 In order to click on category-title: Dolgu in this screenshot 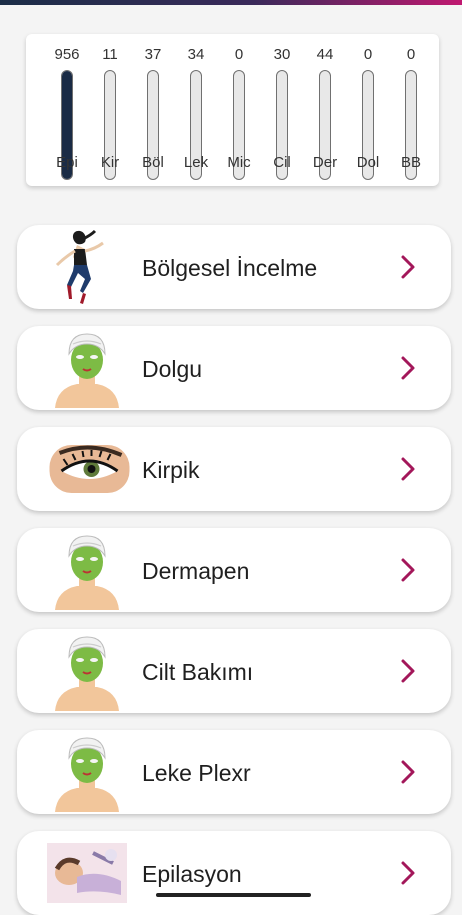, I will do `click(172, 369)`.